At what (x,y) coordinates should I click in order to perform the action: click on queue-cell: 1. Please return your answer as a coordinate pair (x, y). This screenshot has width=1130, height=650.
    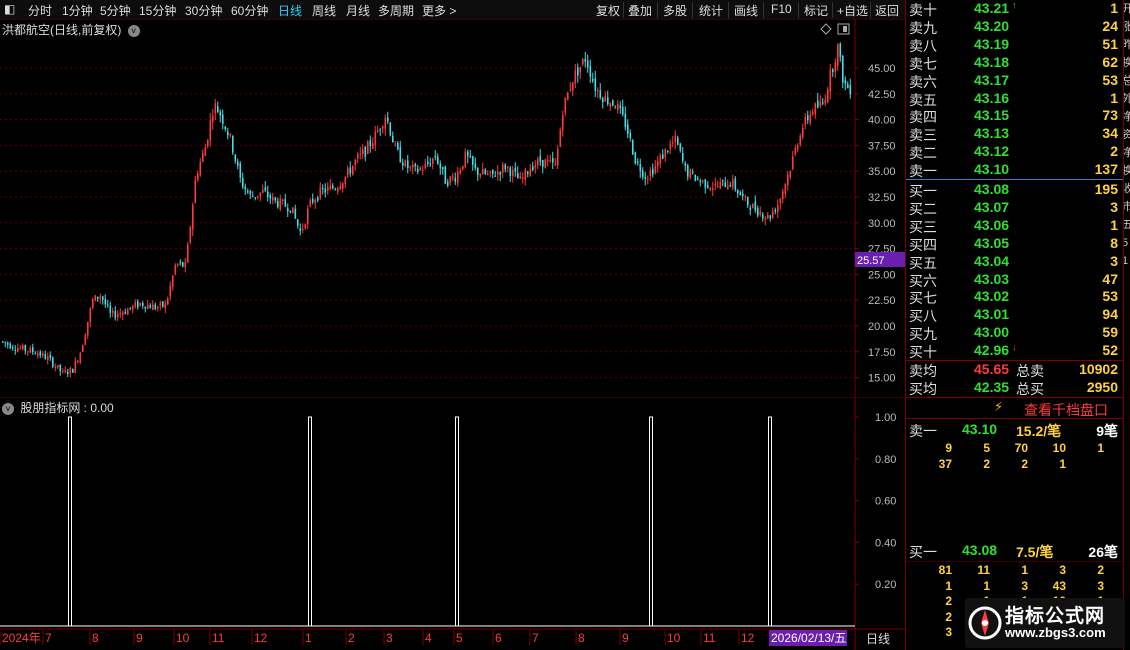
    Looking at the image, I should click on (948, 585).